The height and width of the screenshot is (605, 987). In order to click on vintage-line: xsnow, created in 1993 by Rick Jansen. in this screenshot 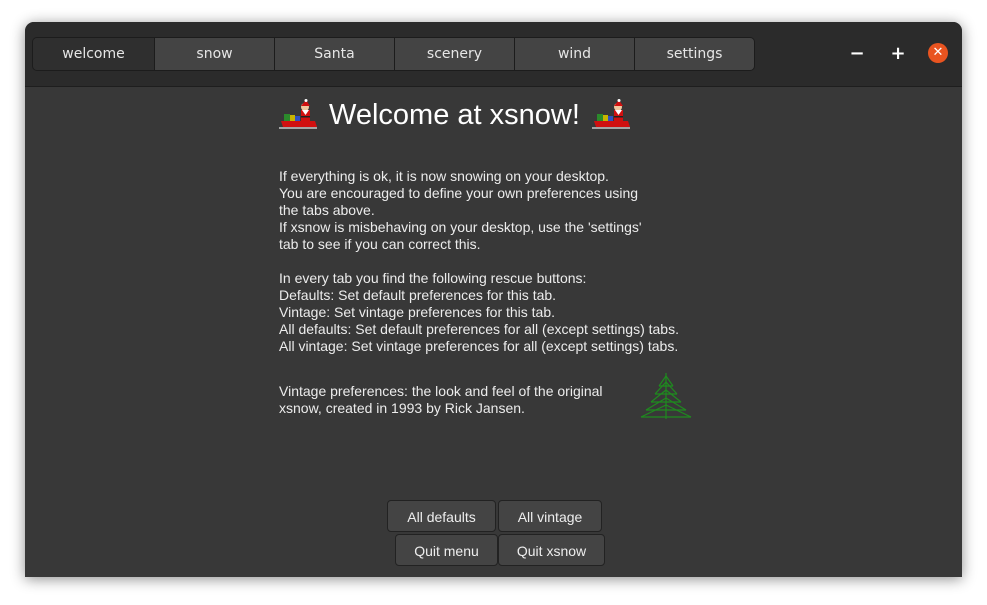, I will do `click(402, 408)`.